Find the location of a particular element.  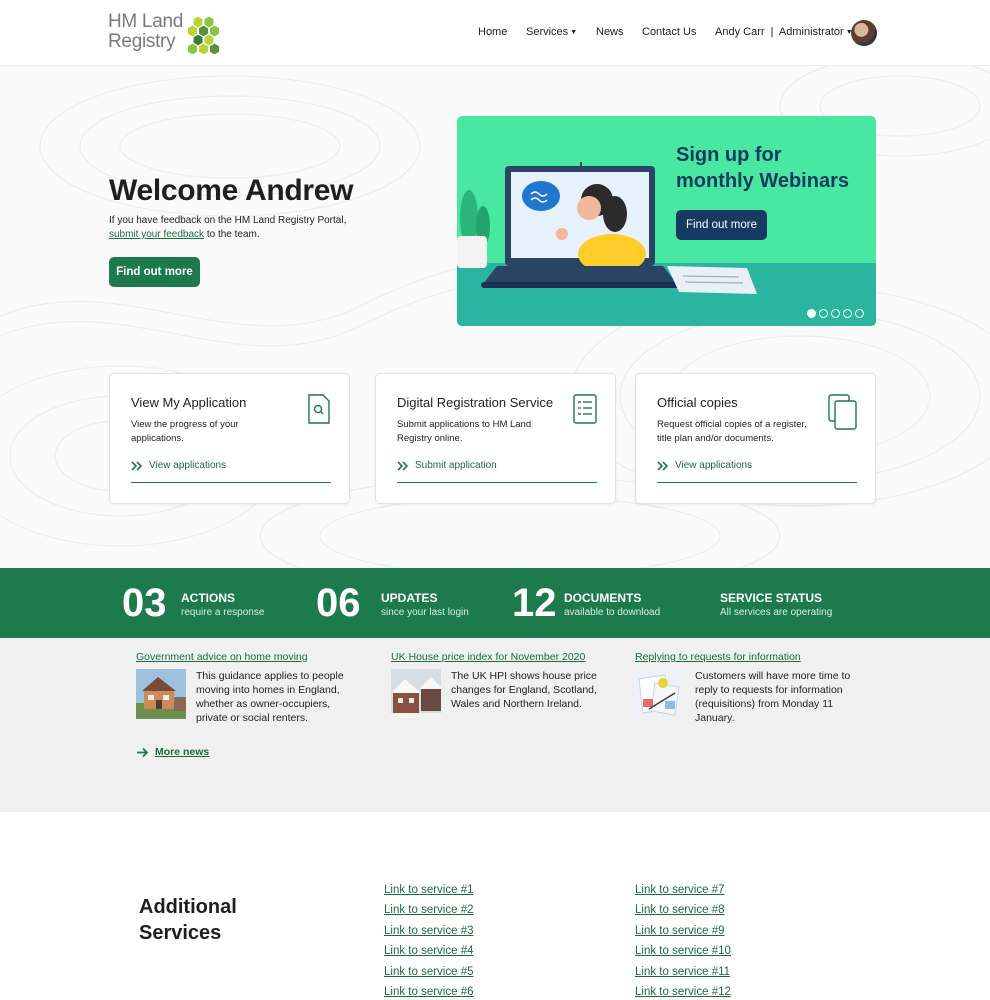

hero-find-out-more-button: Find out more is located at coordinates (154, 272).